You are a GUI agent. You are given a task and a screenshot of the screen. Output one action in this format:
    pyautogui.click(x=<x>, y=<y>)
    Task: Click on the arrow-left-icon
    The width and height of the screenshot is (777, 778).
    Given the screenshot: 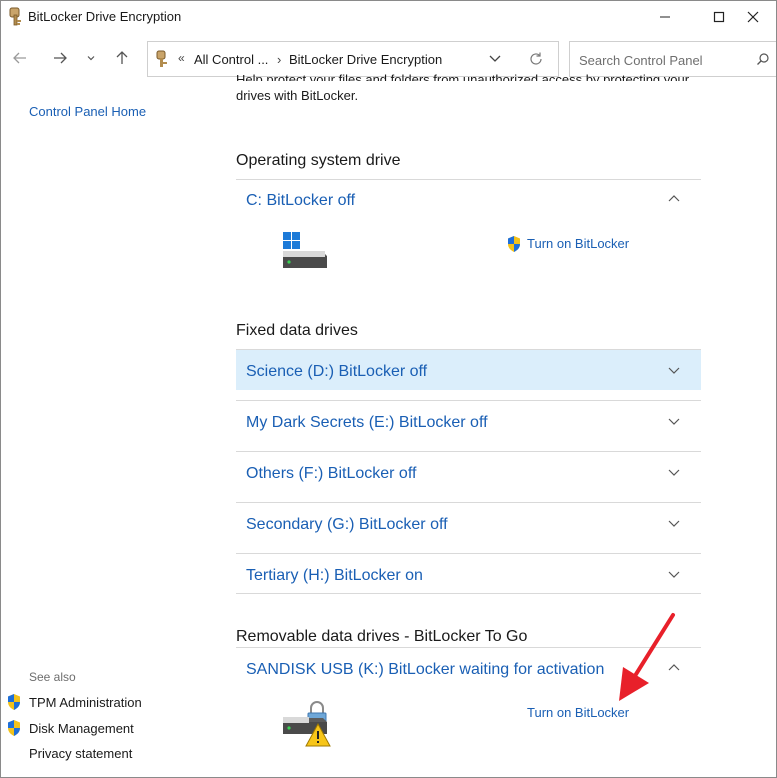 What is the action you would take?
    pyautogui.click(x=19, y=58)
    